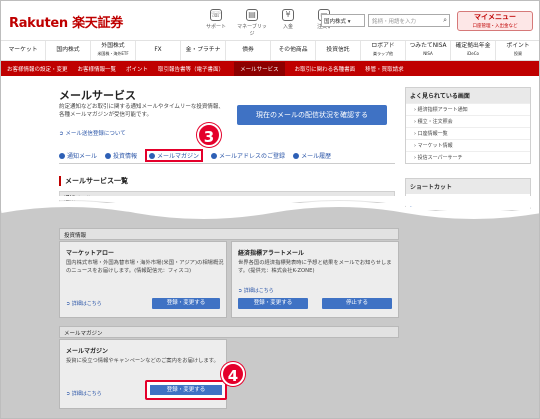 The image size is (540, 419). Describe the element at coordinates (68, 50) in the screenshot. I see `nav-jp-stock: 国内株式` at that location.